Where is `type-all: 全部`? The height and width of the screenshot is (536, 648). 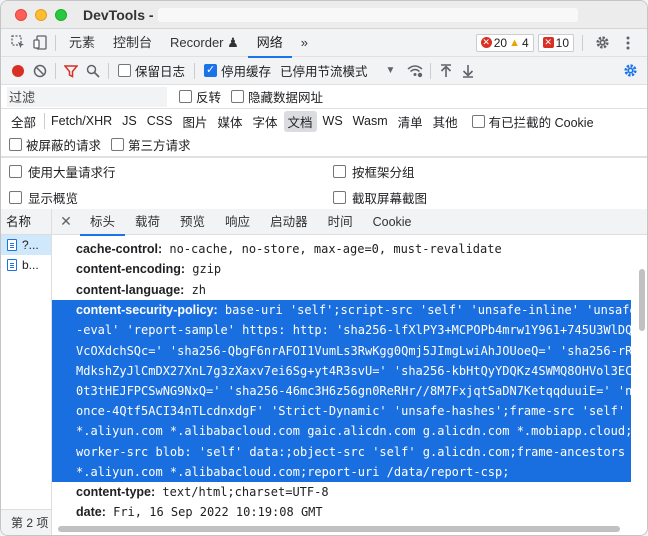
type-all: 全部 is located at coordinates (23, 121).